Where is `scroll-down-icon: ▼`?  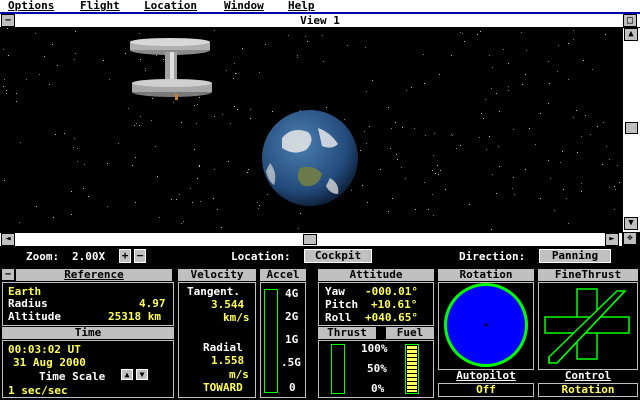
scroll-down-icon: ▼ is located at coordinates (631, 223).